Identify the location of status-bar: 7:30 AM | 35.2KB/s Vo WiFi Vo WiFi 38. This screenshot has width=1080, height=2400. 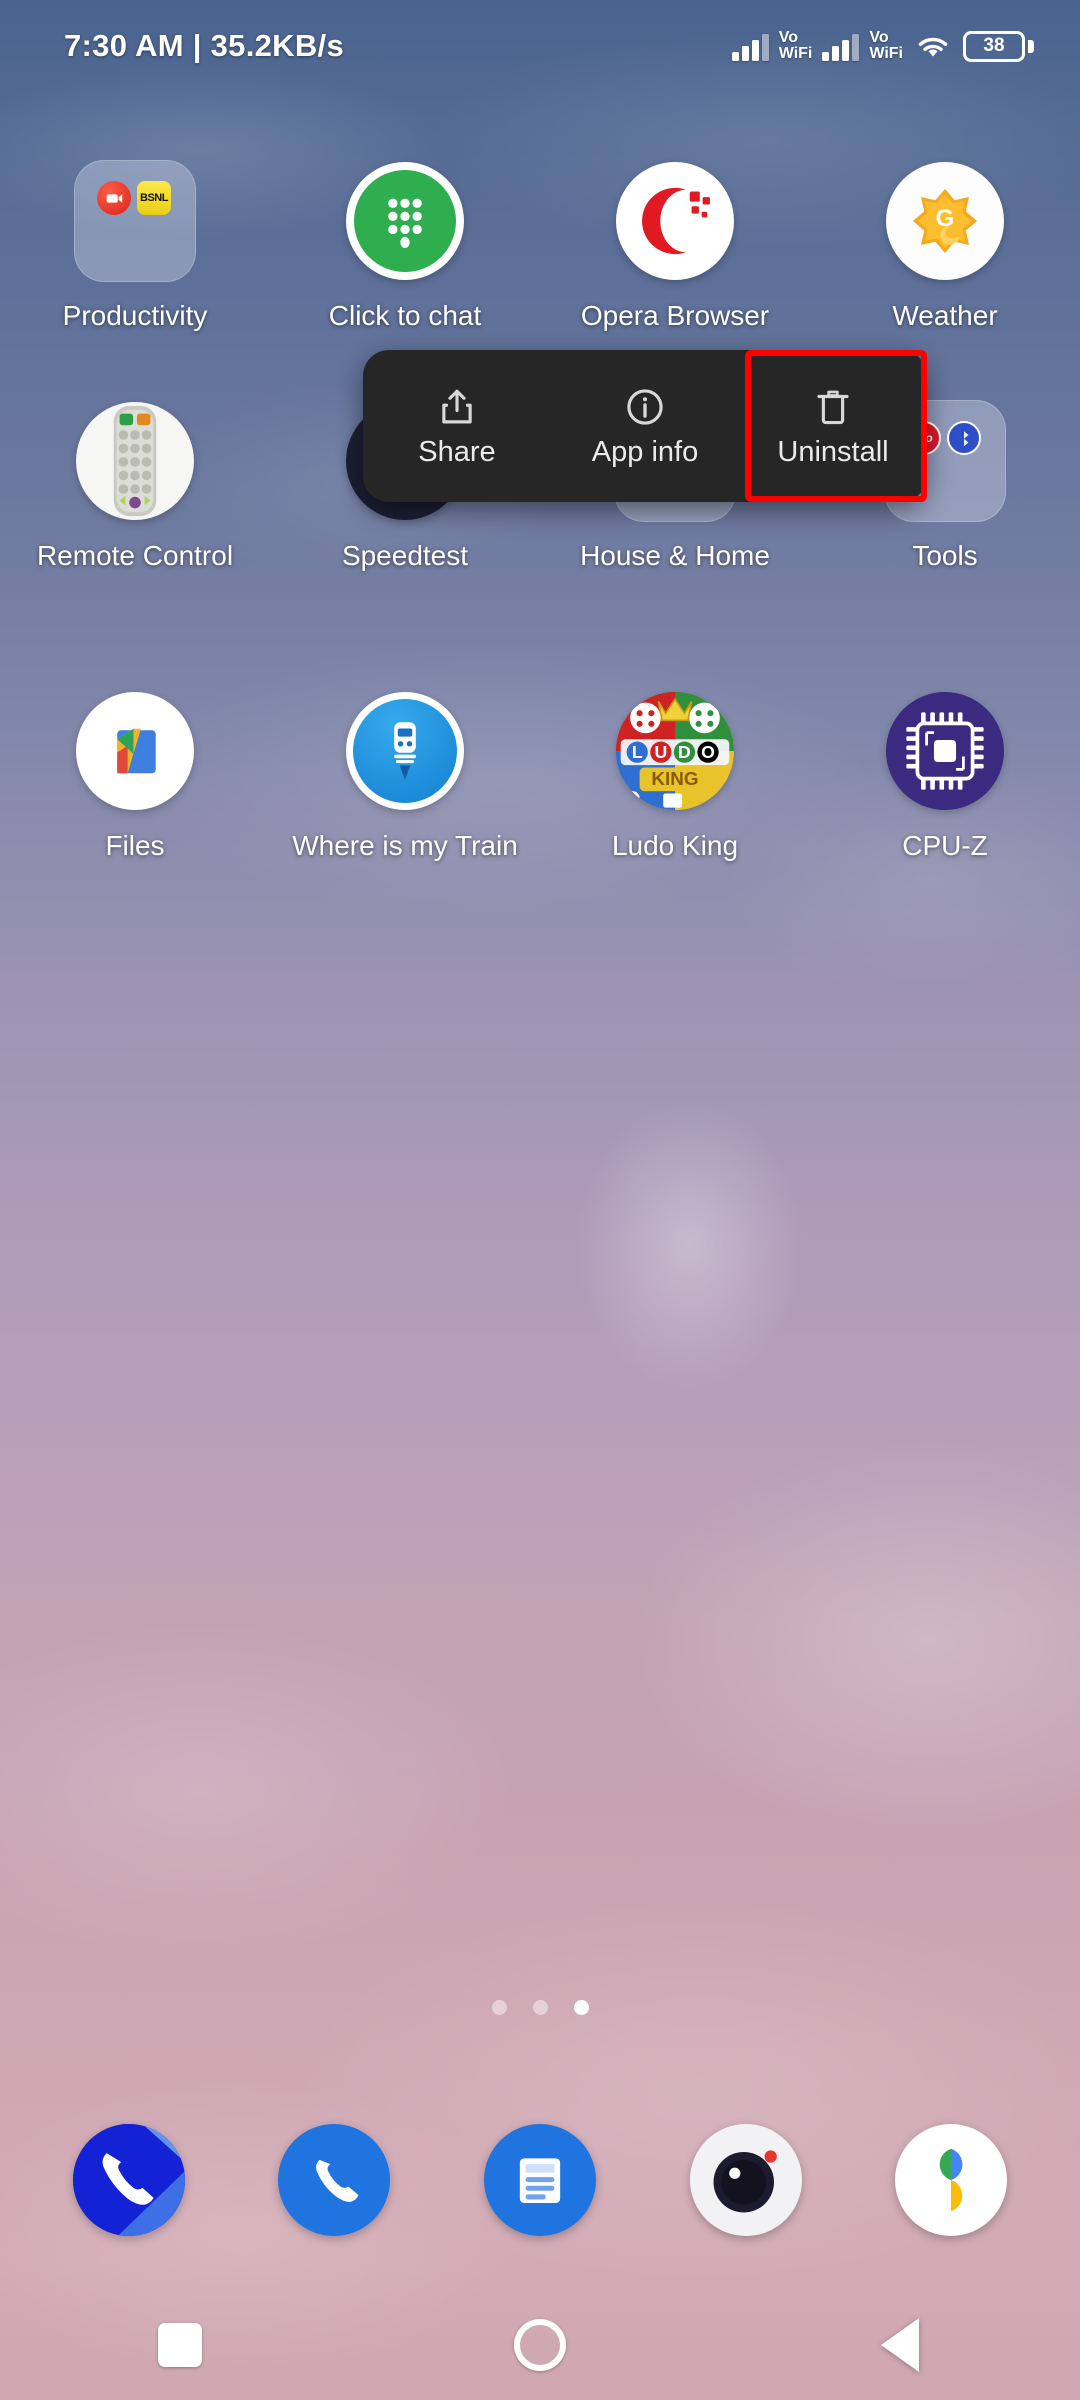
(540, 46).